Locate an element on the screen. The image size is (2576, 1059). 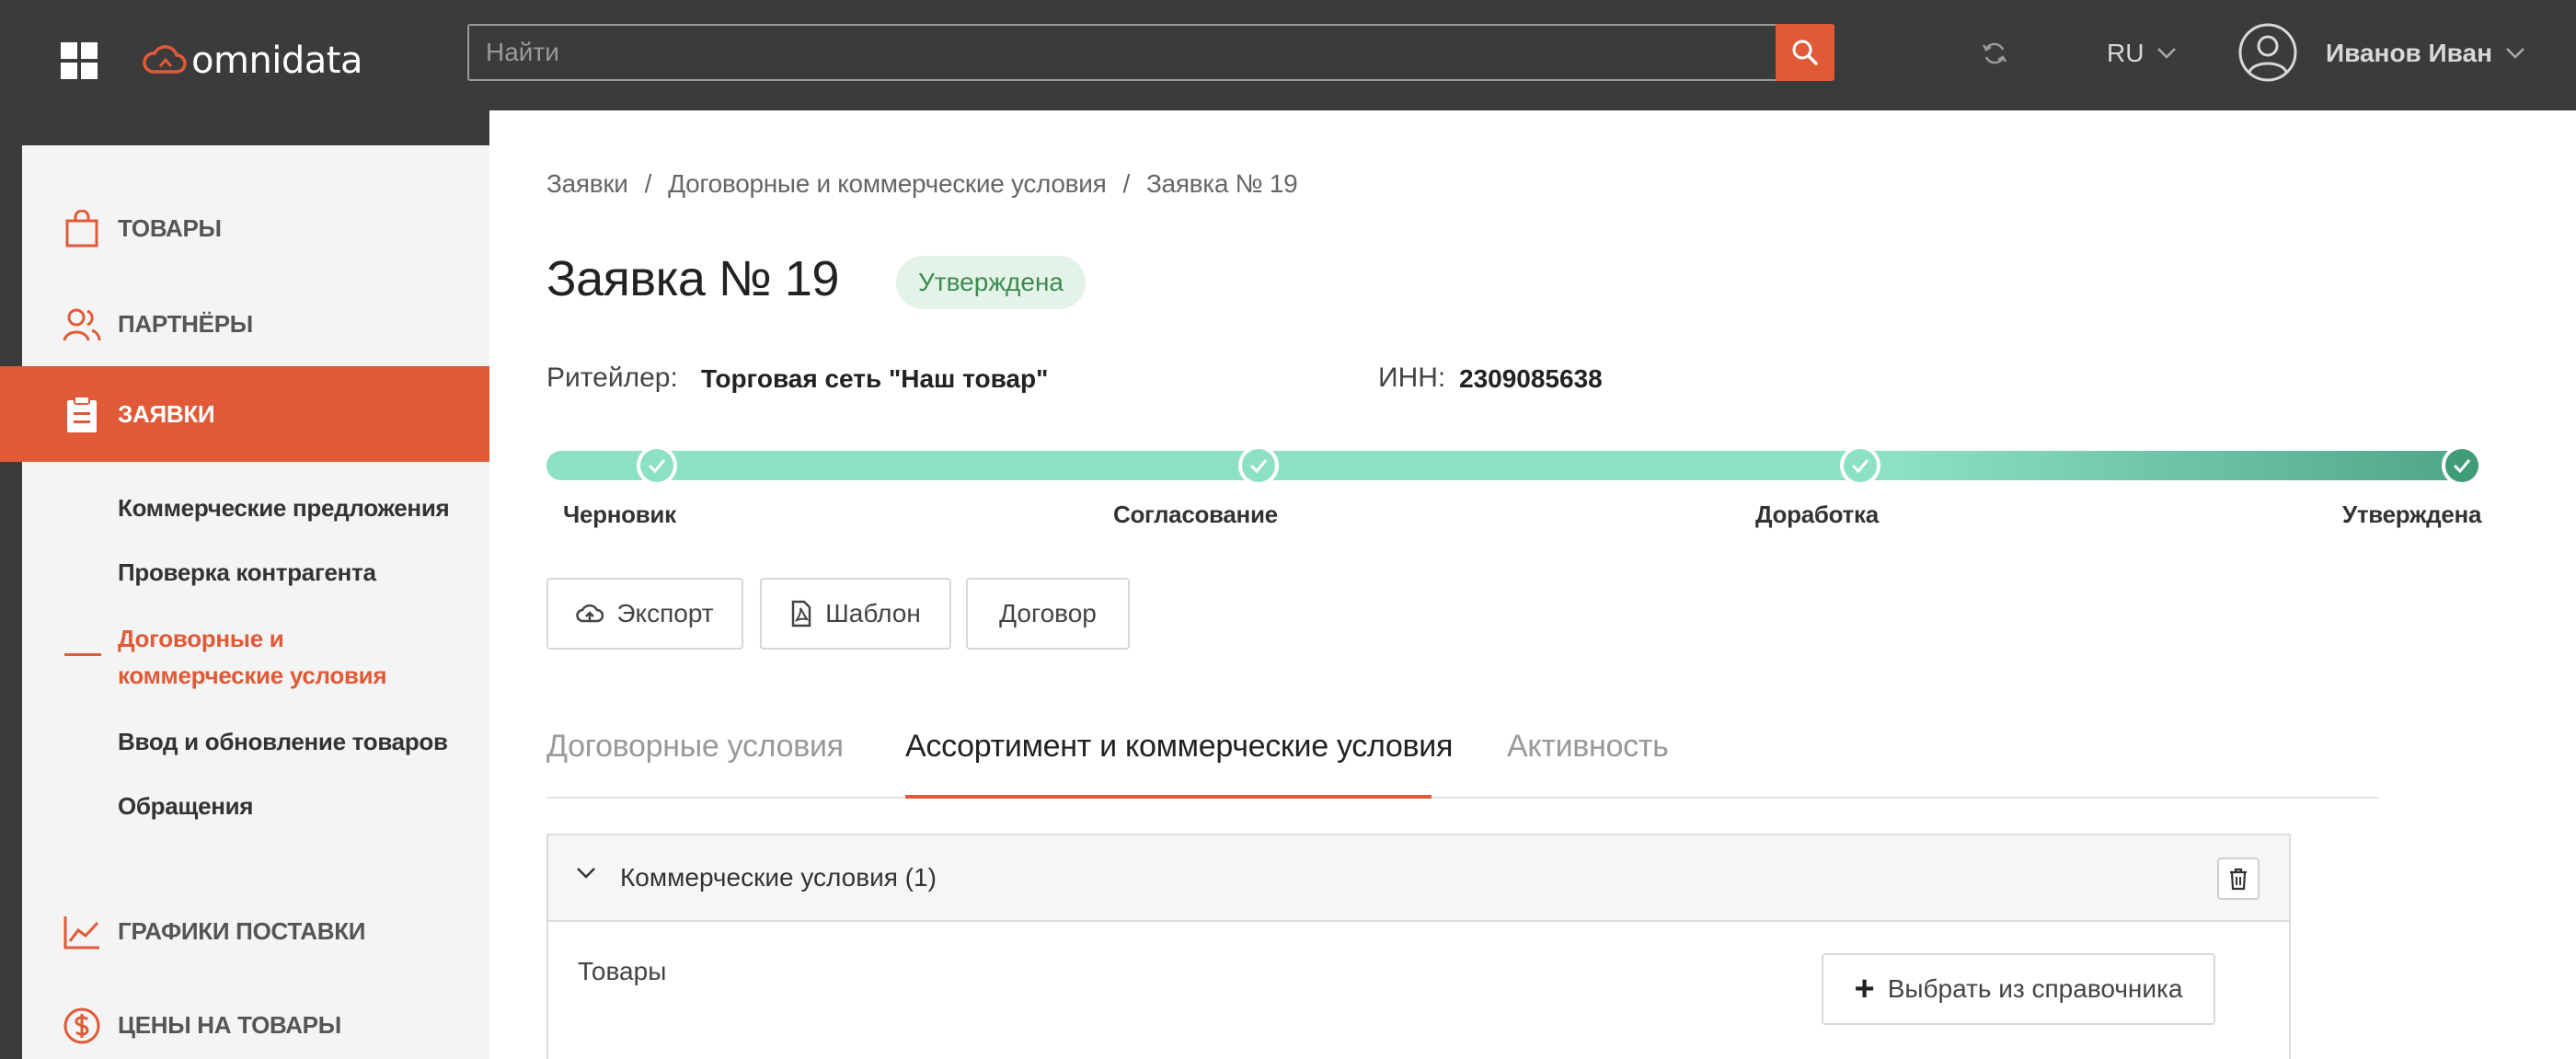
sidebar-subitem-counterparty-check: Проверка контрагента is located at coordinates (247, 572).